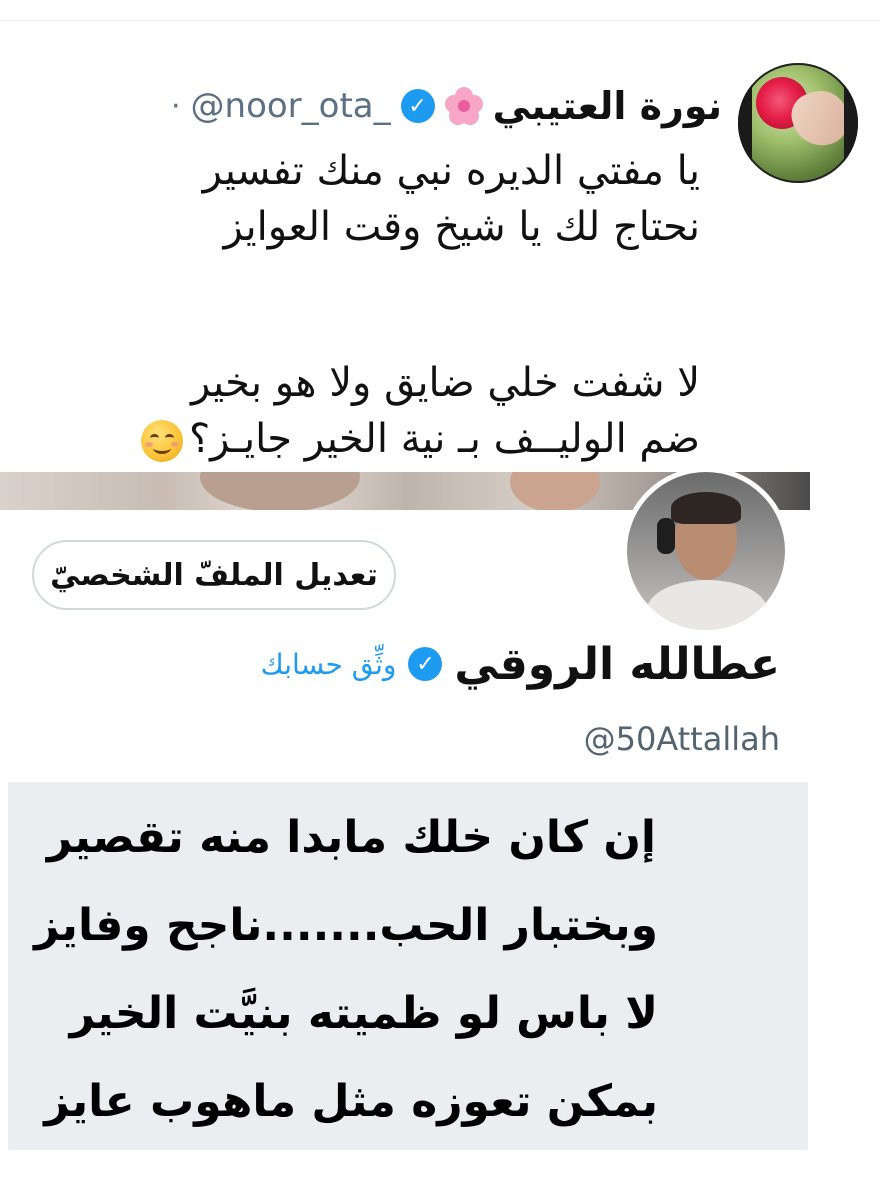 The image size is (880, 1200). I want to click on tweet-line: نحتاج لك يا شيخ وقت العوايز, so click(461, 227).